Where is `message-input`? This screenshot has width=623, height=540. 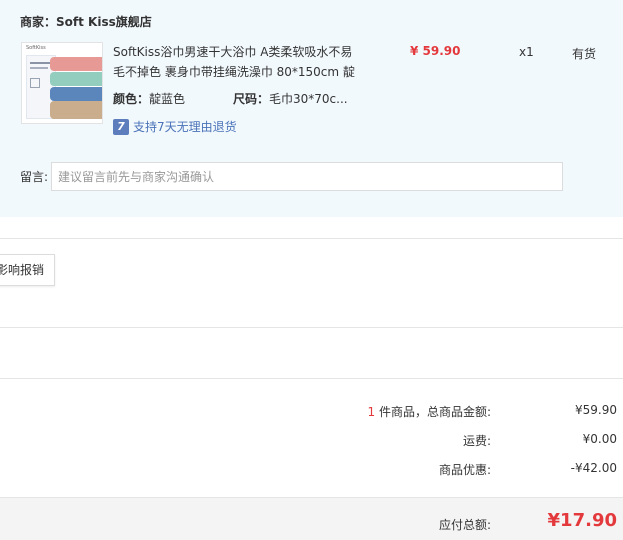
message-input is located at coordinates (307, 176).